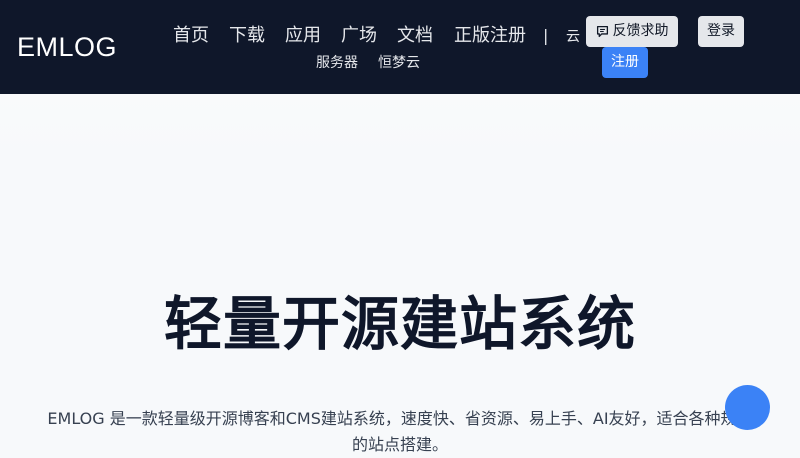  I want to click on feedback-button: 反馈求助, so click(632, 31).